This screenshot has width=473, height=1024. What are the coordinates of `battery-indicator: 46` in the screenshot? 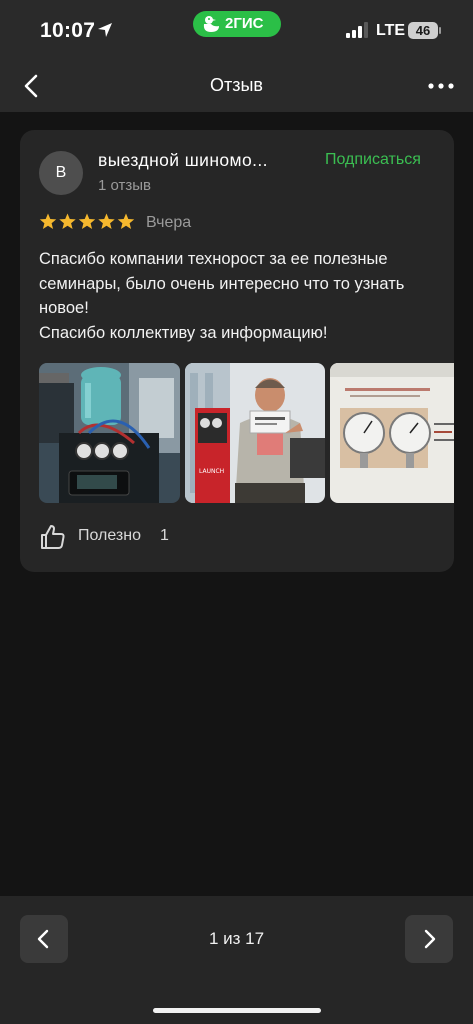 It's located at (423, 30).